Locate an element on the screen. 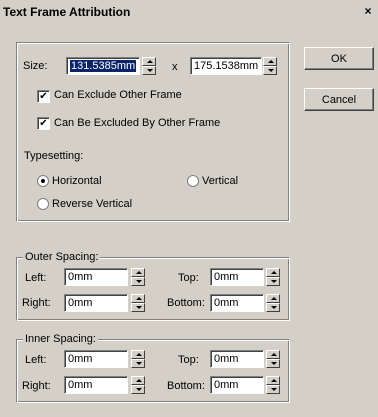 The width and height of the screenshot is (378, 417). outer-bottom-label: Bottom: is located at coordinates (186, 303).